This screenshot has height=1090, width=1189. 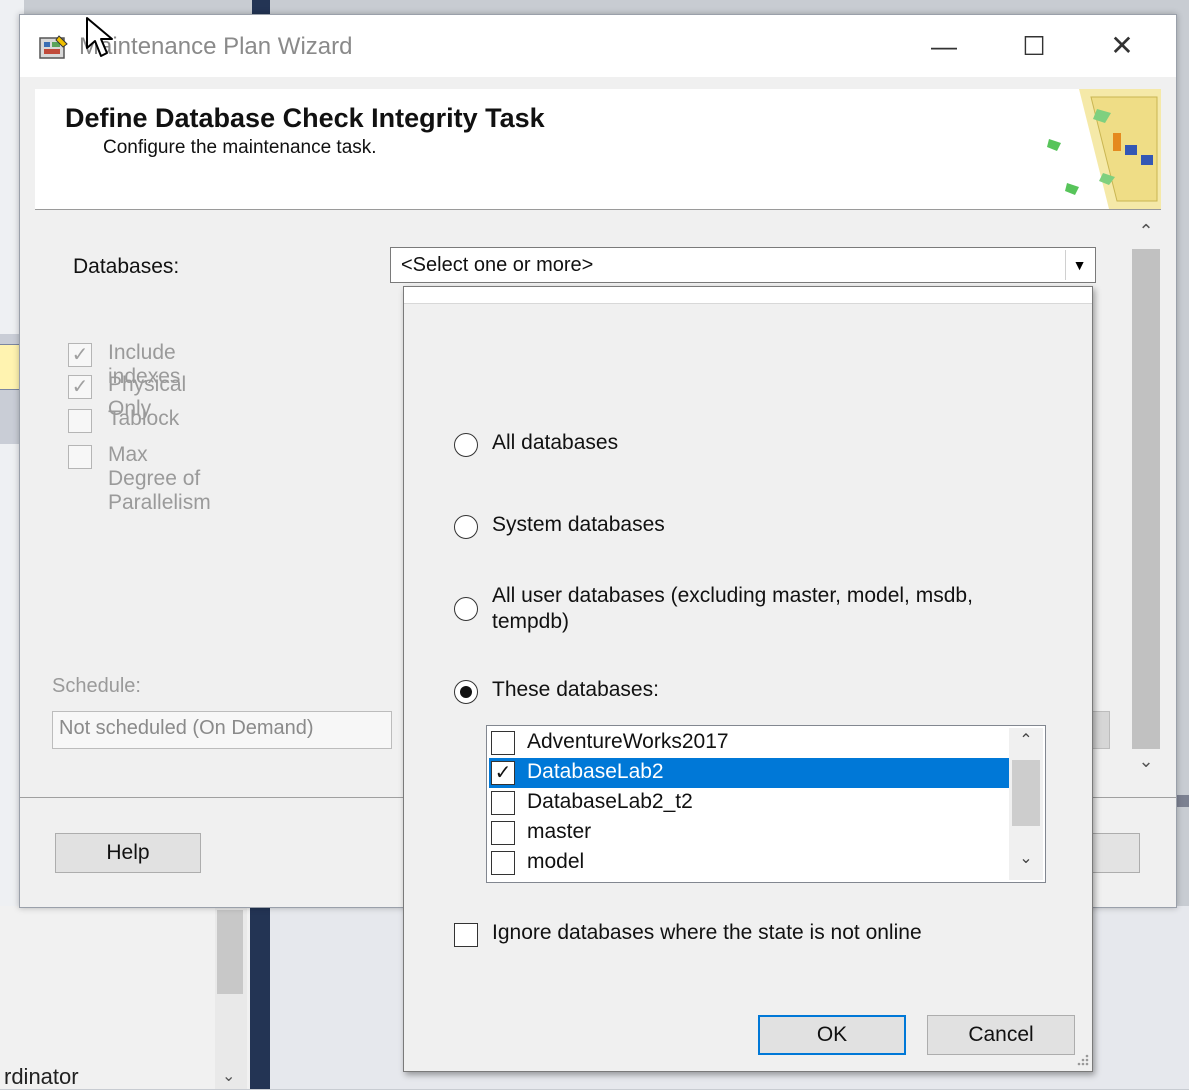 I want to click on page-subtitle: Configure the maintenance task., so click(x=240, y=147).